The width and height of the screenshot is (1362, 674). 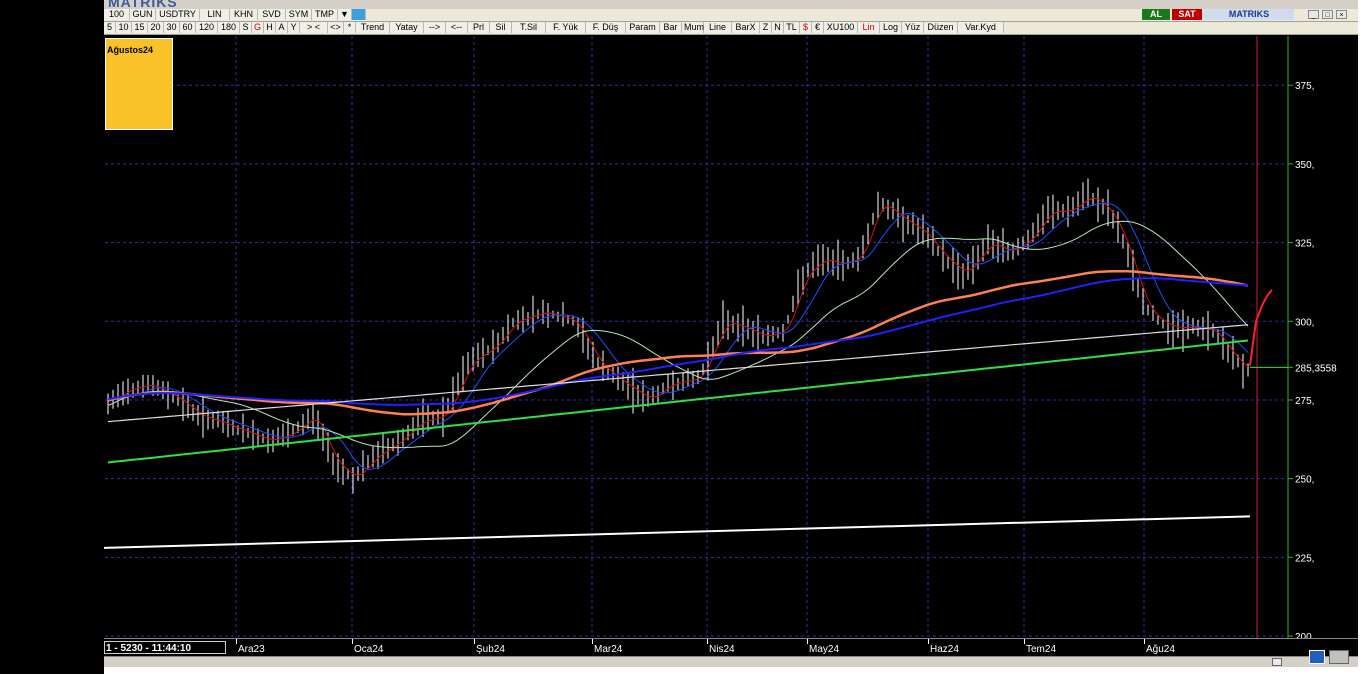 I want to click on y-tick-label-7: 225,, so click(x=1304, y=558).